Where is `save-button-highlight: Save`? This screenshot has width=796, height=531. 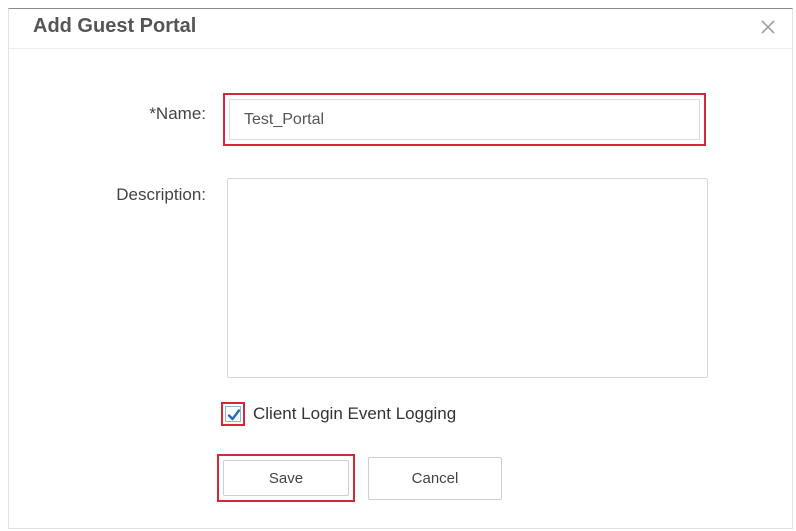
save-button-highlight: Save is located at coordinates (286, 478).